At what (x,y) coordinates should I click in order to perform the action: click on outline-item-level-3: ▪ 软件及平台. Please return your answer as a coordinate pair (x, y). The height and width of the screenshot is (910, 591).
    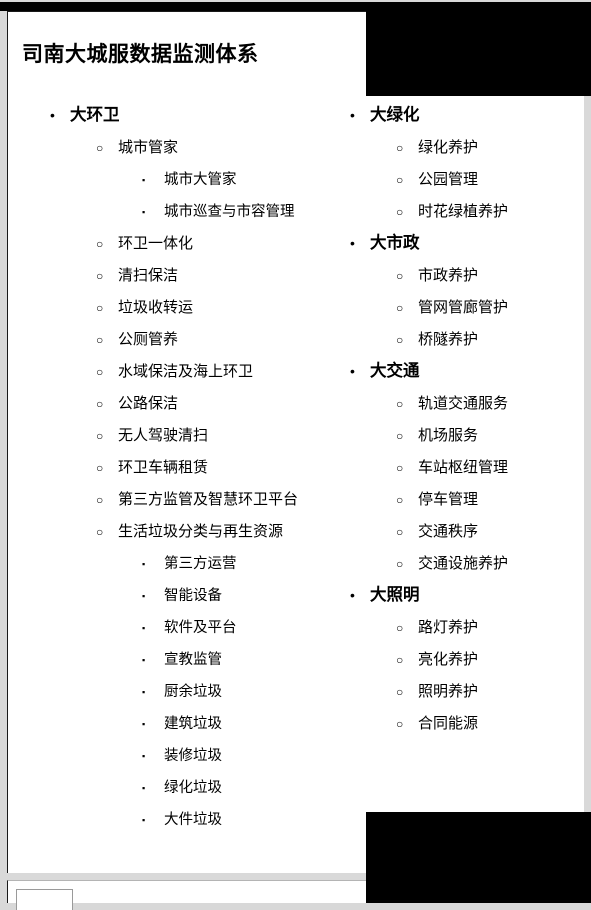
    Looking at the image, I should click on (247, 628).